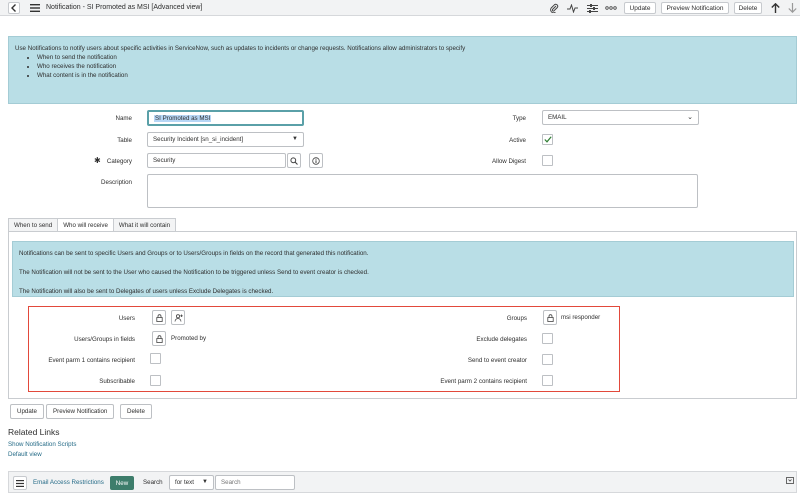 Image resolution: width=800 pixels, height=501 pixels. What do you see at coordinates (184, 482) in the screenshot?
I see `search-field-value: for text` at bounding box center [184, 482].